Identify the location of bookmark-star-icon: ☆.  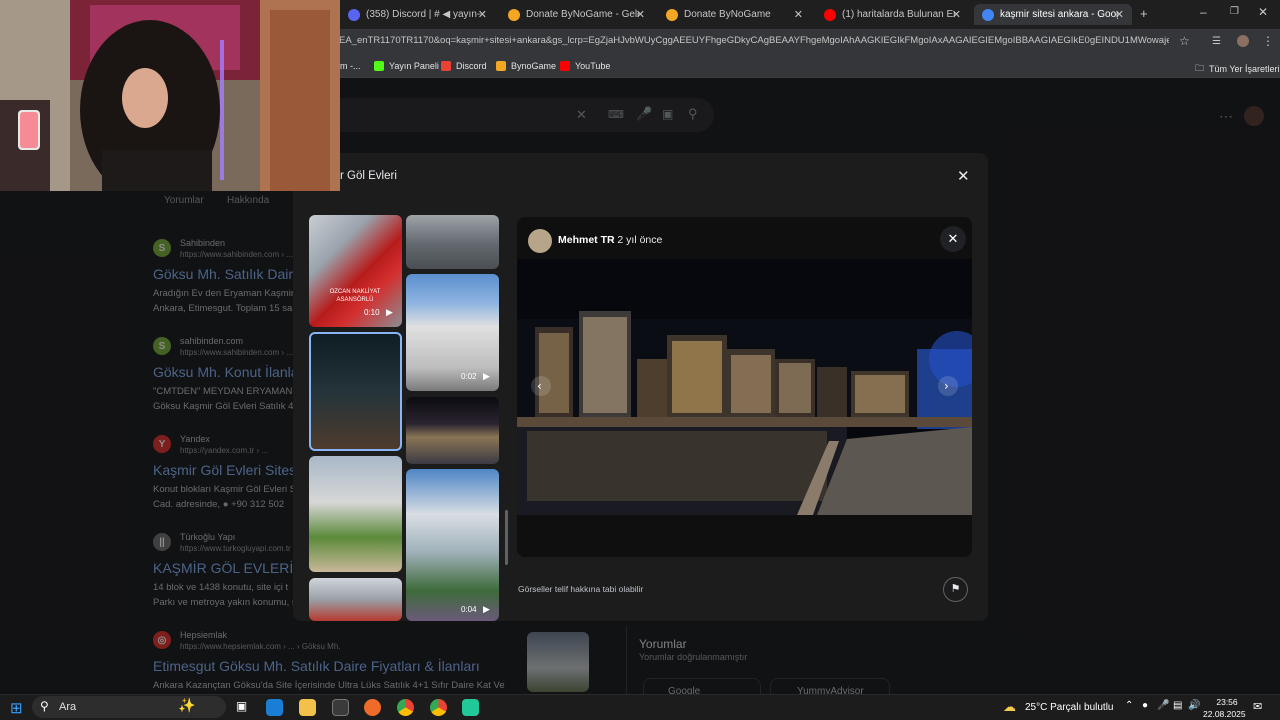
(1184, 41).